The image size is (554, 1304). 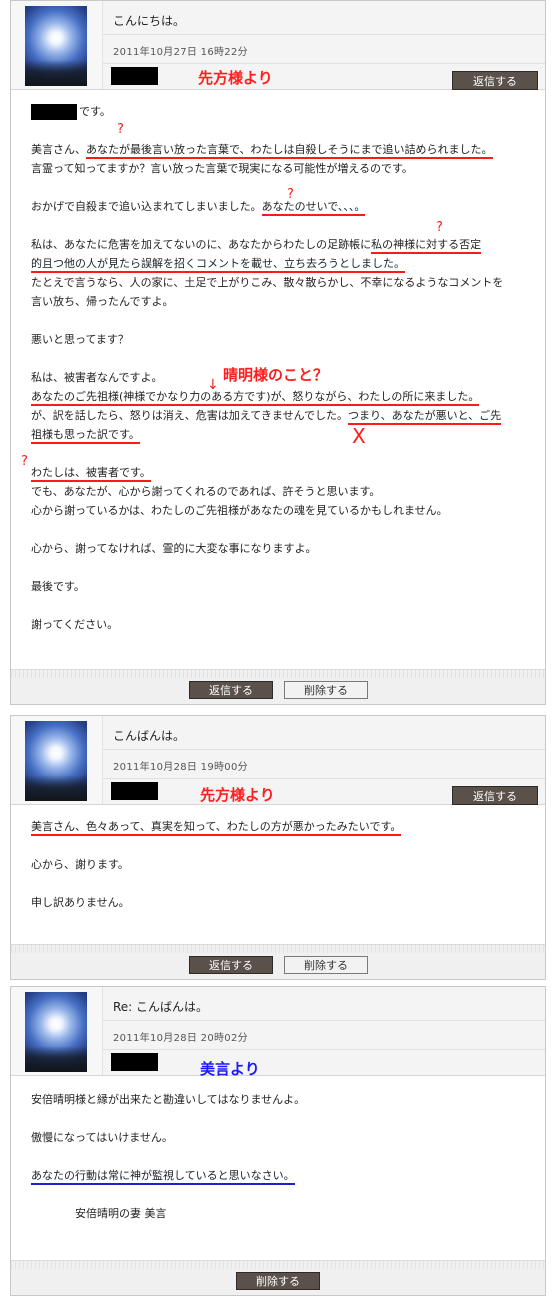 I want to click on underlined-text: わたしは、被害者です。, so click(x=91, y=474).